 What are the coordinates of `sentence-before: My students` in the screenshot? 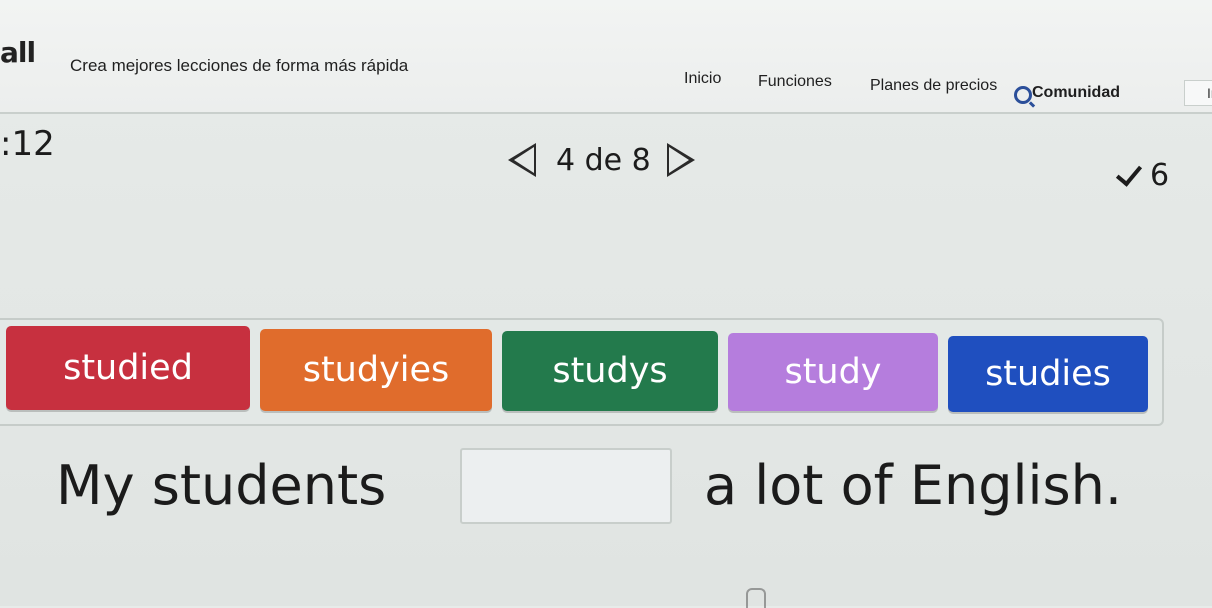 It's located at (221, 485).